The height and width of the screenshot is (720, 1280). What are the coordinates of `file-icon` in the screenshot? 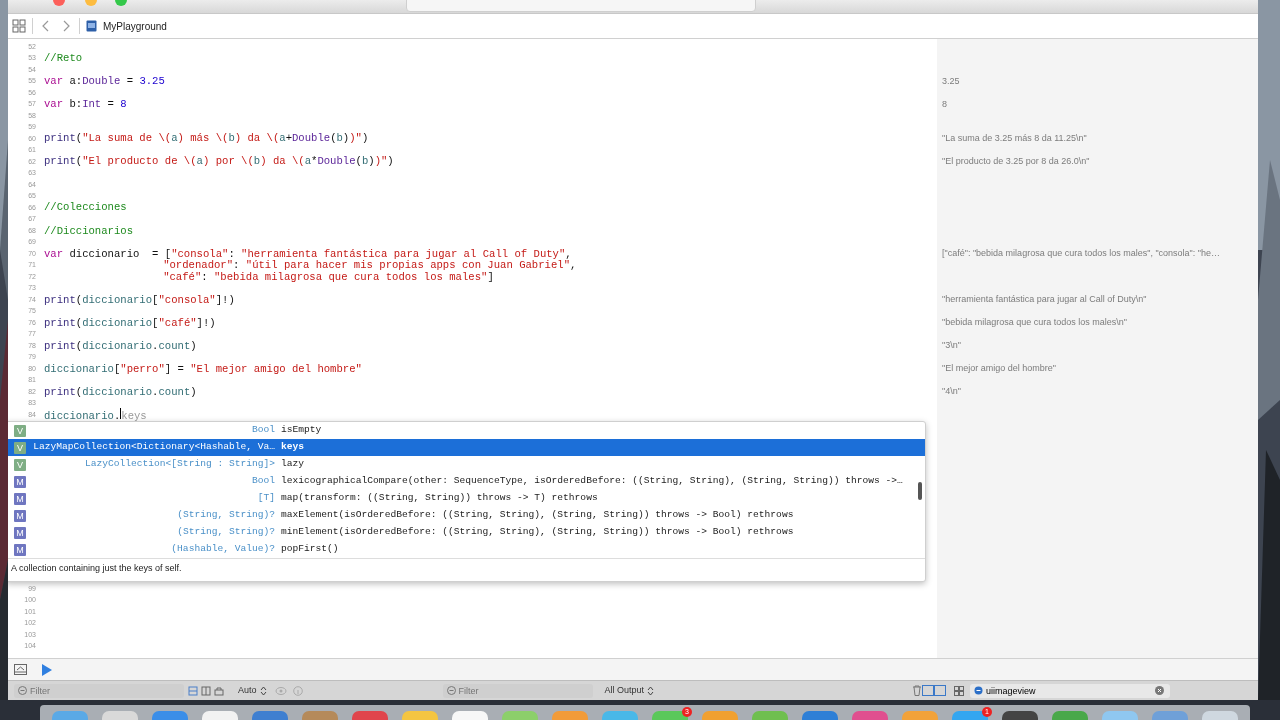 It's located at (91, 26).